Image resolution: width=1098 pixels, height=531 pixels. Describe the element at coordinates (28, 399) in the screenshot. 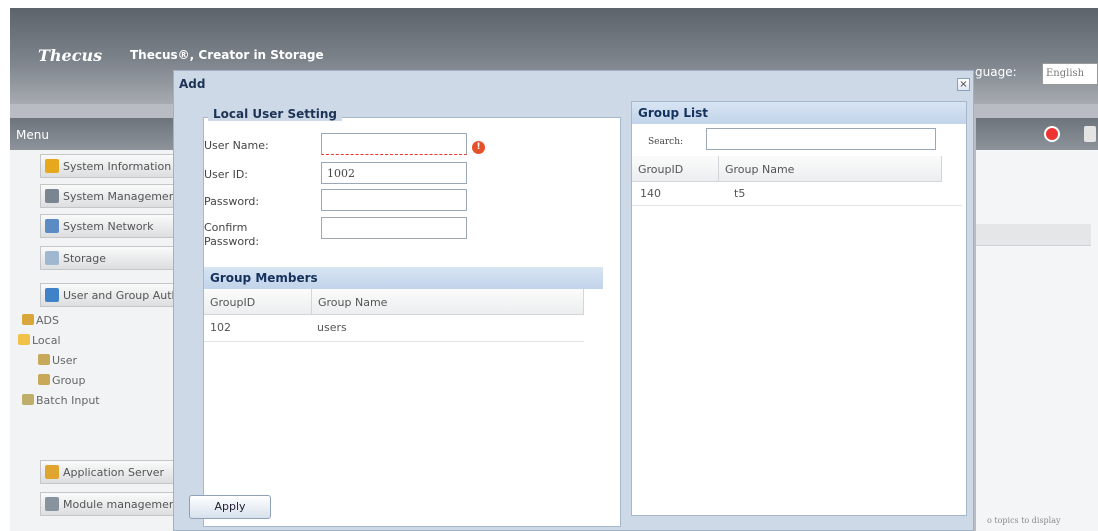

I see `batch-icon` at that location.